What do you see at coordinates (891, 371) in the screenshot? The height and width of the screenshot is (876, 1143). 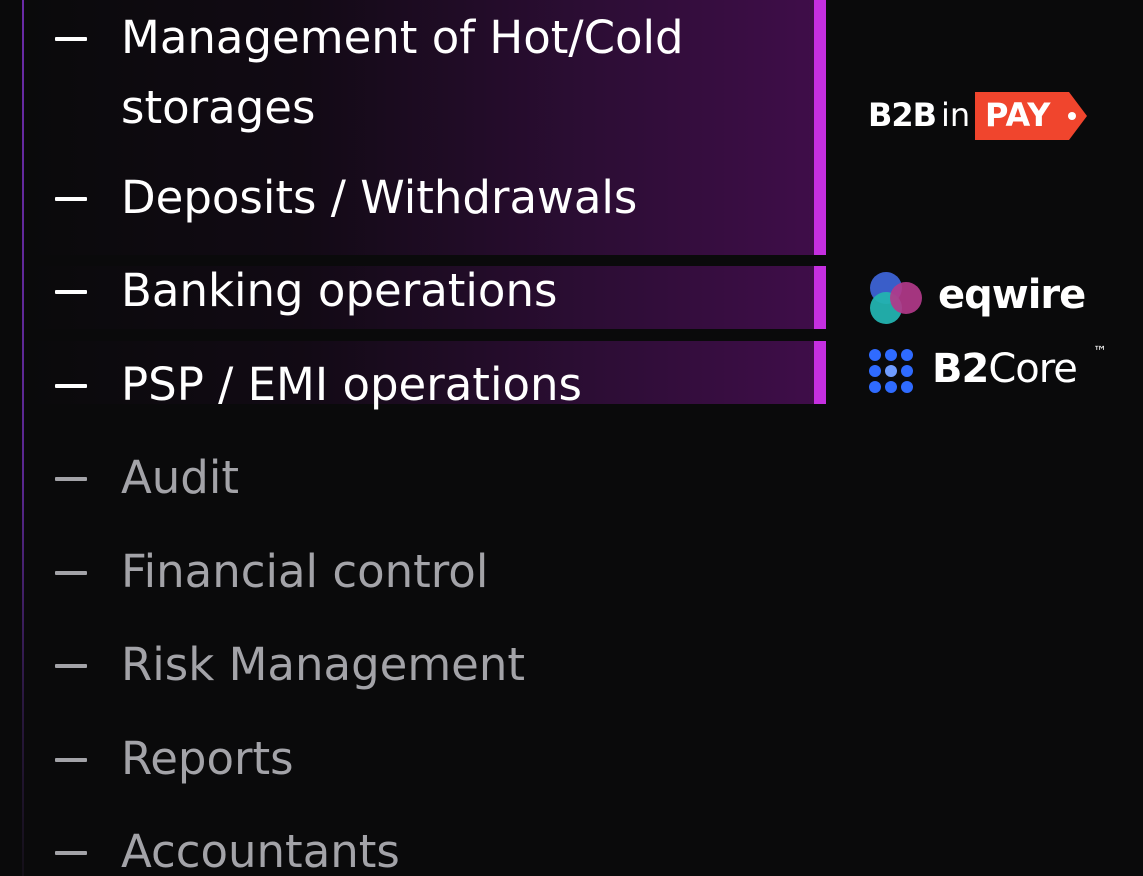 I see `b2core-mark-icon` at bounding box center [891, 371].